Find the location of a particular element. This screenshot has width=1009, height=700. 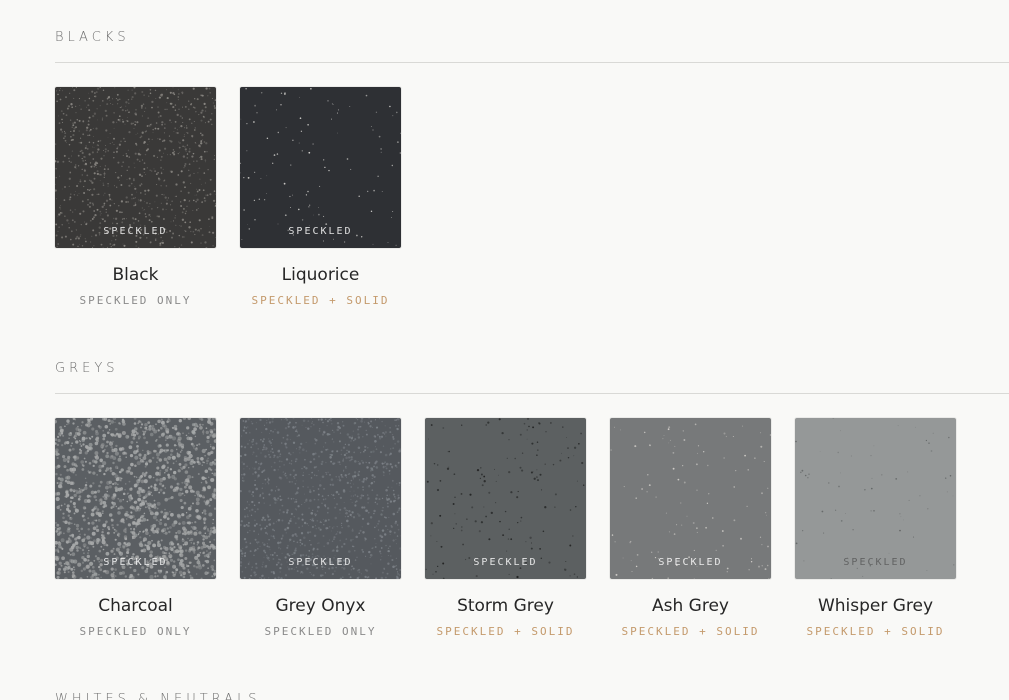

swatch-charcoal: SPECKLED Charcoal SPECKLED ONLY is located at coordinates (135, 528).